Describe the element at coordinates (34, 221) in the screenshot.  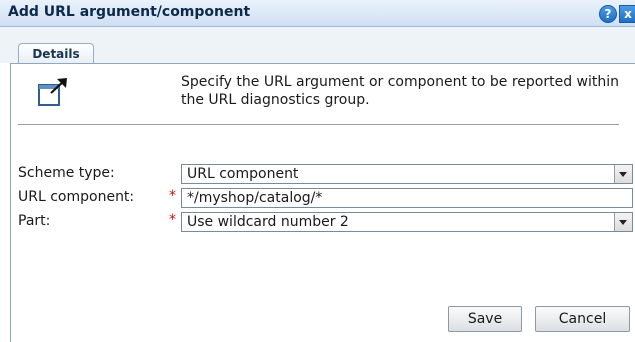
I see `part-label: Part:` at that location.